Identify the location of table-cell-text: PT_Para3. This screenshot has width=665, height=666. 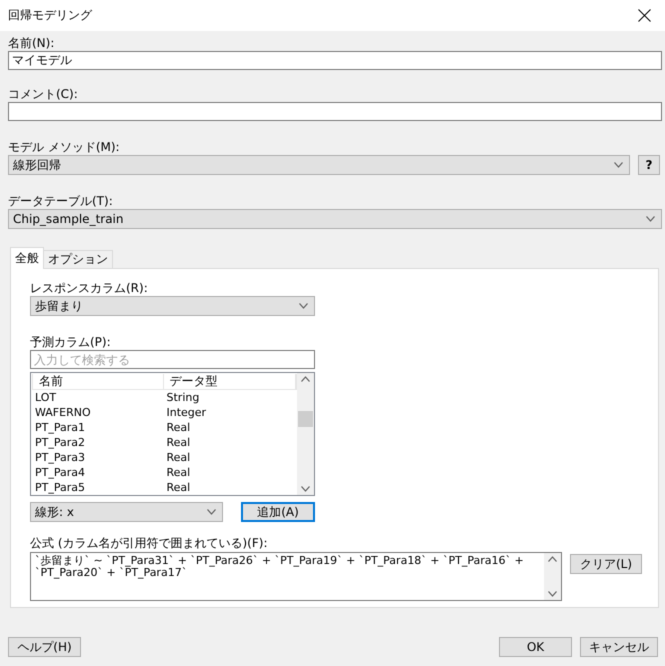
(60, 457).